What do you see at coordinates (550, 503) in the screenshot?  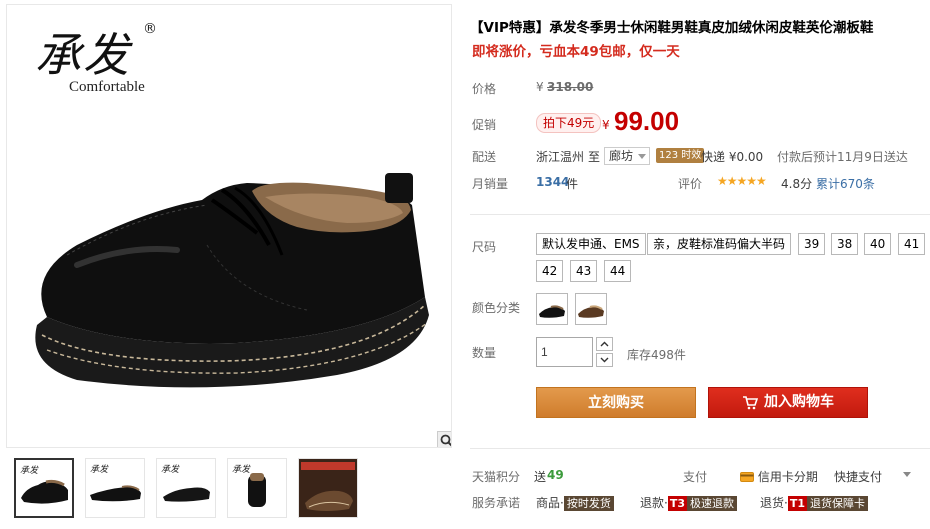 I see `service-shipping-prefix: 商品·` at bounding box center [550, 503].